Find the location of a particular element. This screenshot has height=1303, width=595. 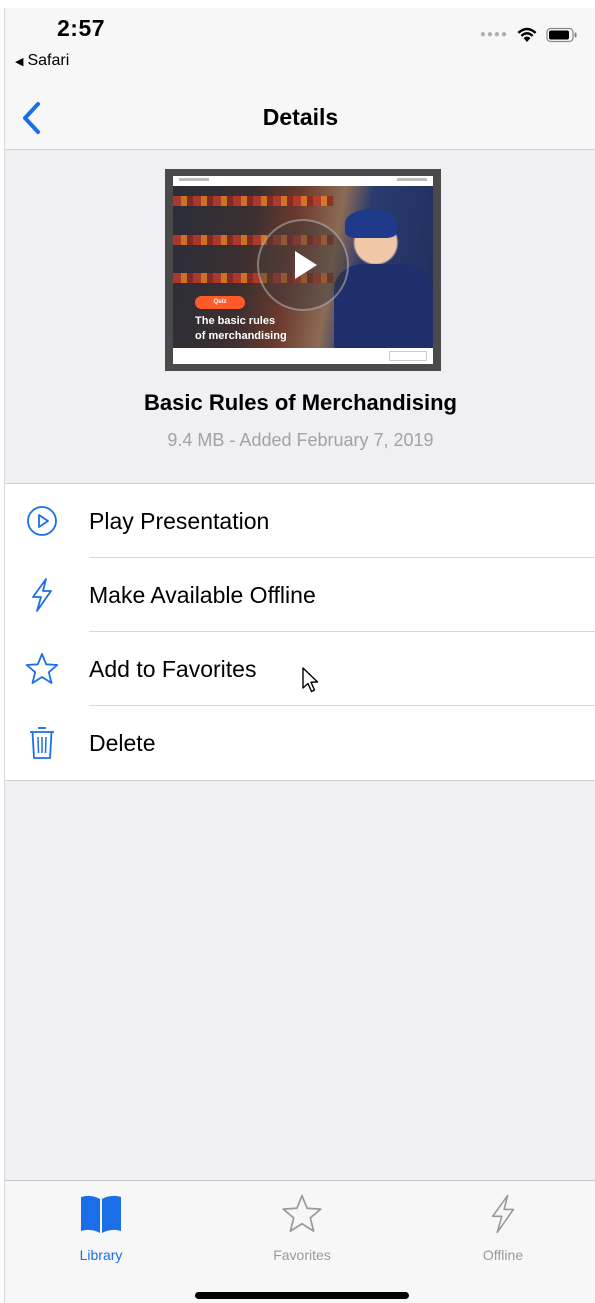

play-presentation-row: Play Presentation is located at coordinates (300, 521).